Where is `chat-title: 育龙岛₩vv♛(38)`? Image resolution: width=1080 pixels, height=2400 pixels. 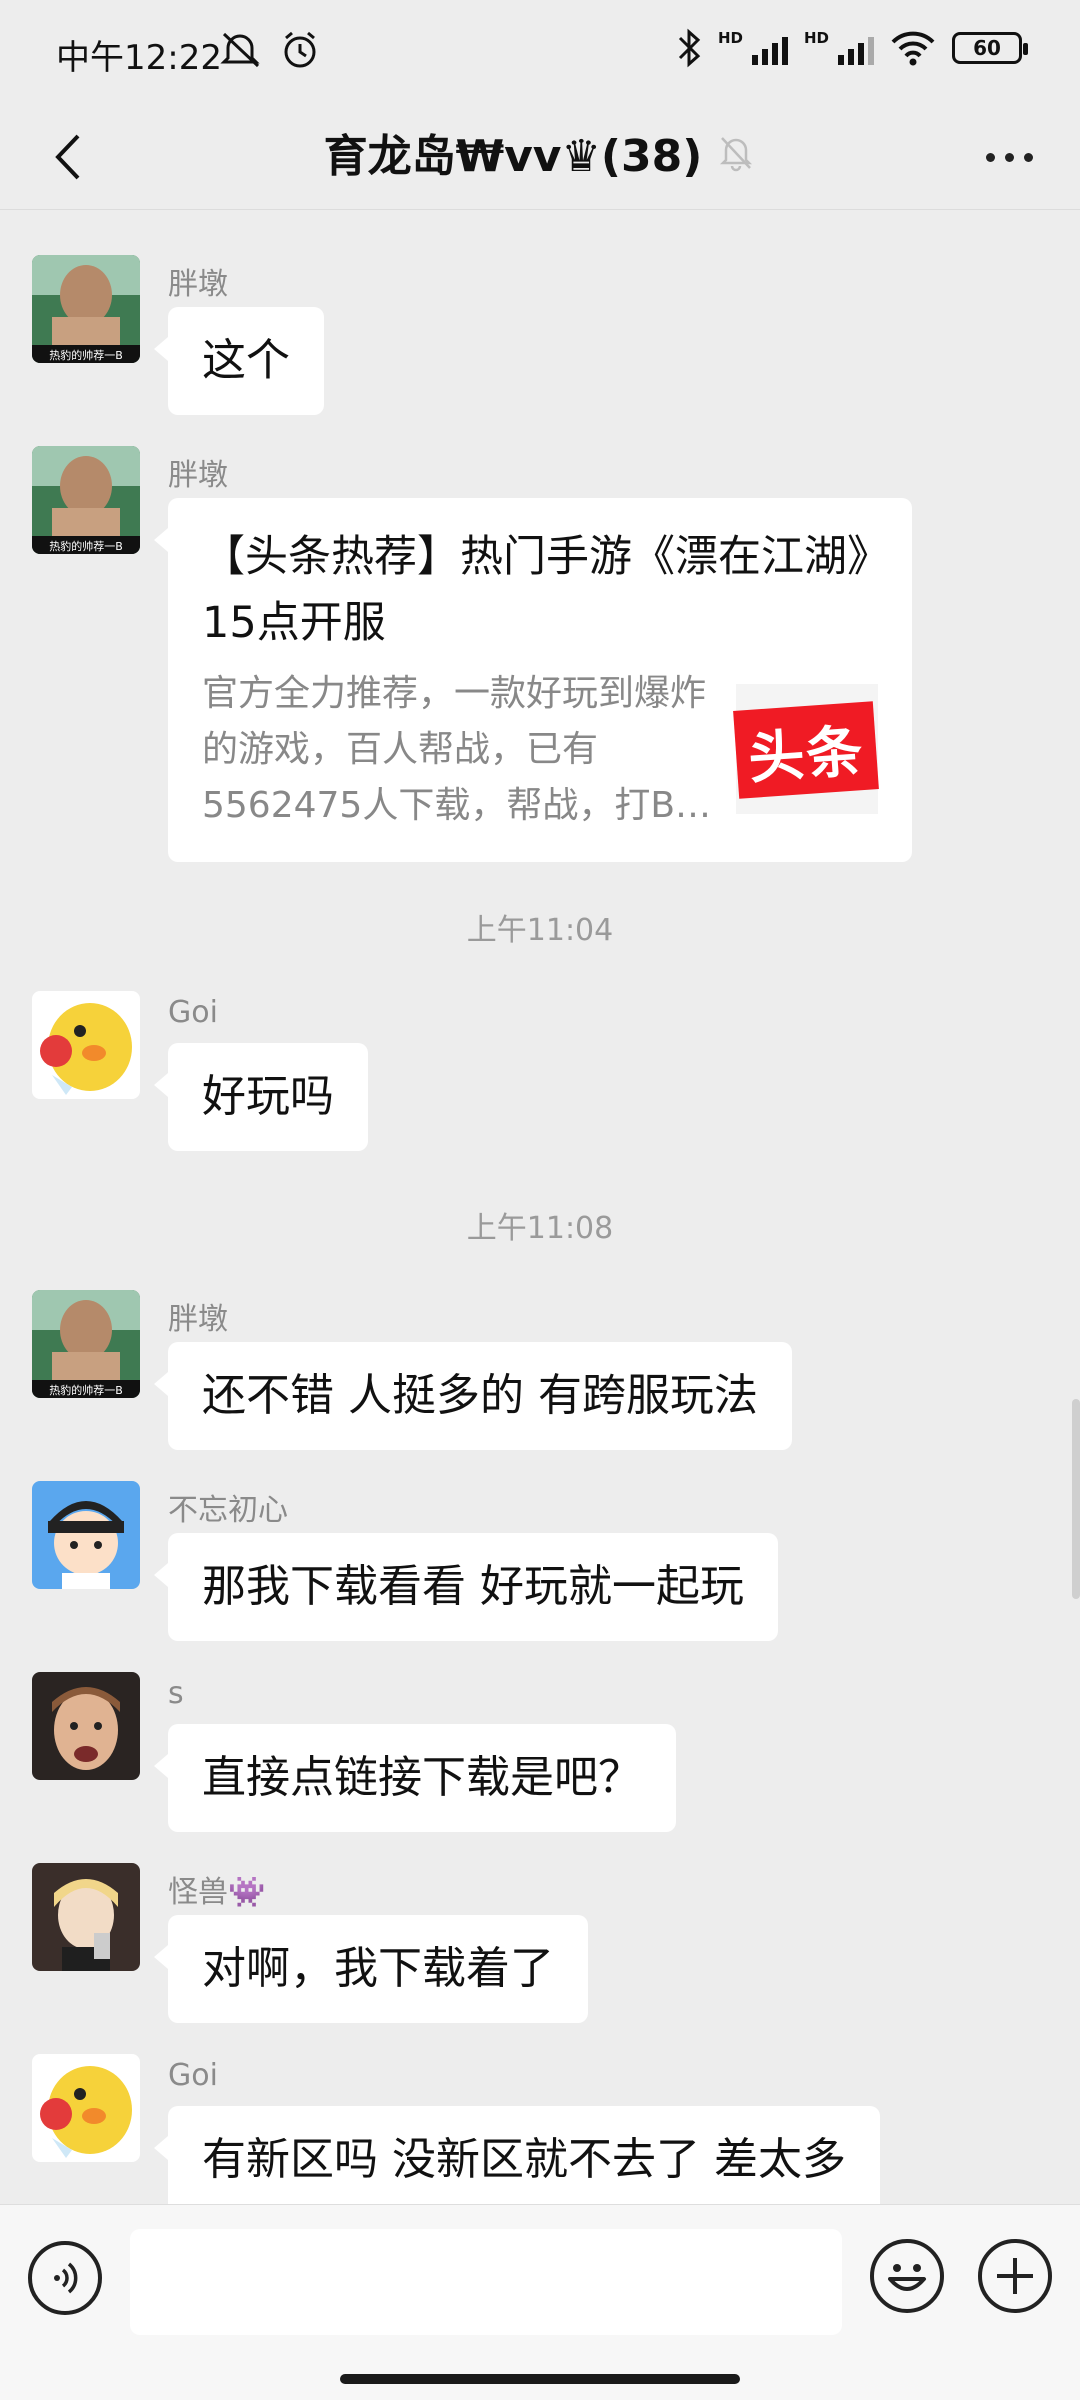 chat-title: 育龙岛₩vv♛(38) is located at coordinates (513, 152).